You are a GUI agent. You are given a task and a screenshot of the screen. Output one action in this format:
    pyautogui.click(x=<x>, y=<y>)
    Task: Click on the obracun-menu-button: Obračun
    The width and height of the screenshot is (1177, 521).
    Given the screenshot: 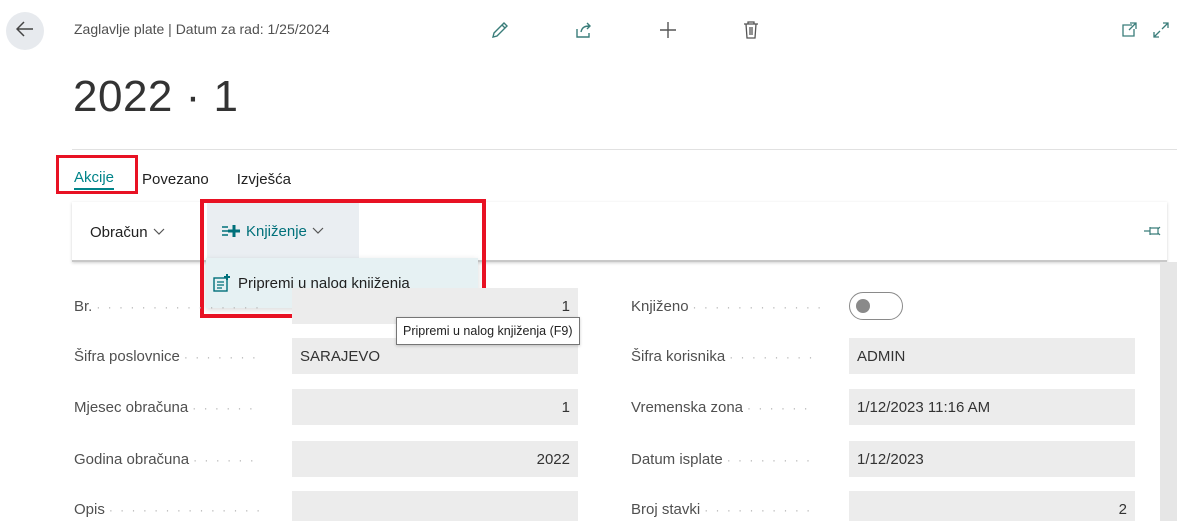 What is the action you would take?
    pyautogui.click(x=127, y=232)
    